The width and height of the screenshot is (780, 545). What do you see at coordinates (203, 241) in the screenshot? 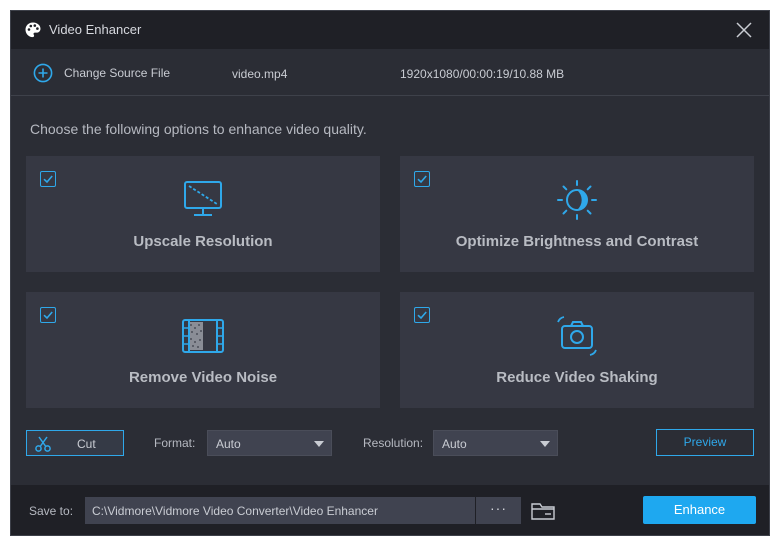
I see `upscale-resolution-label: Upscale Resolution` at bounding box center [203, 241].